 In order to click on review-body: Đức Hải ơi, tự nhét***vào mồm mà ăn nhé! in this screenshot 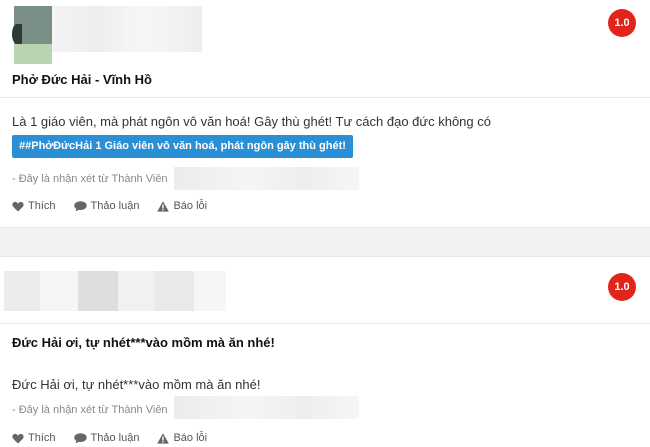, I will do `click(136, 384)`.